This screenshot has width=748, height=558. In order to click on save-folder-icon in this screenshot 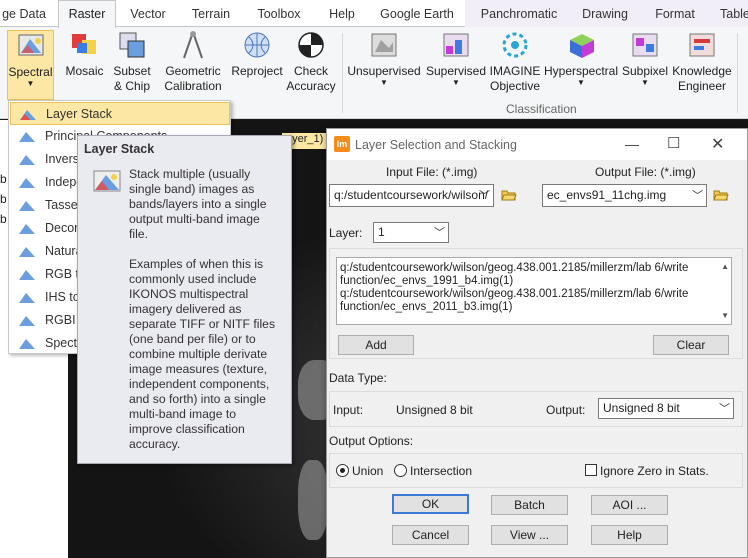, I will do `click(721, 195)`.